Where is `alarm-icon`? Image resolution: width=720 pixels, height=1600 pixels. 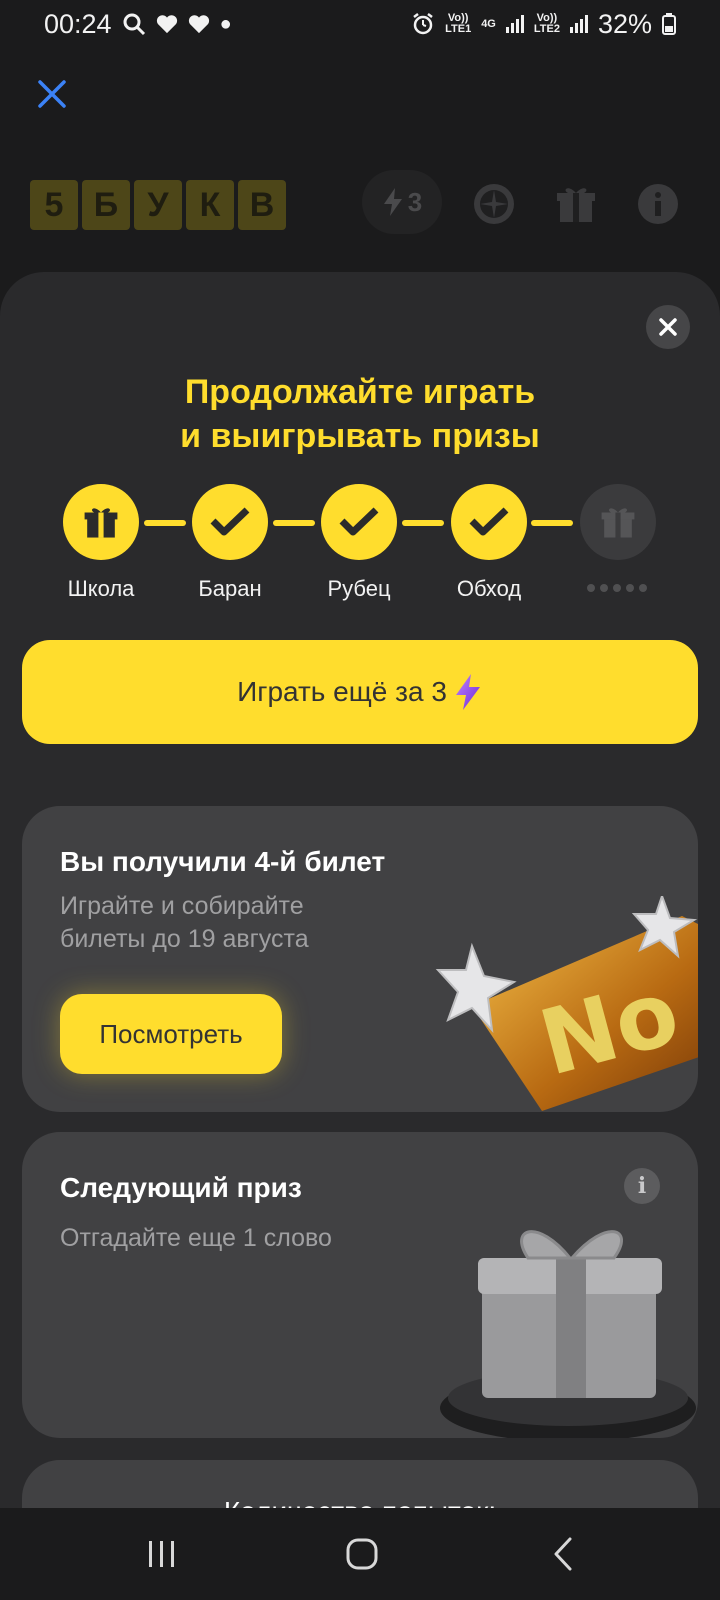
alarm-icon is located at coordinates (423, 24).